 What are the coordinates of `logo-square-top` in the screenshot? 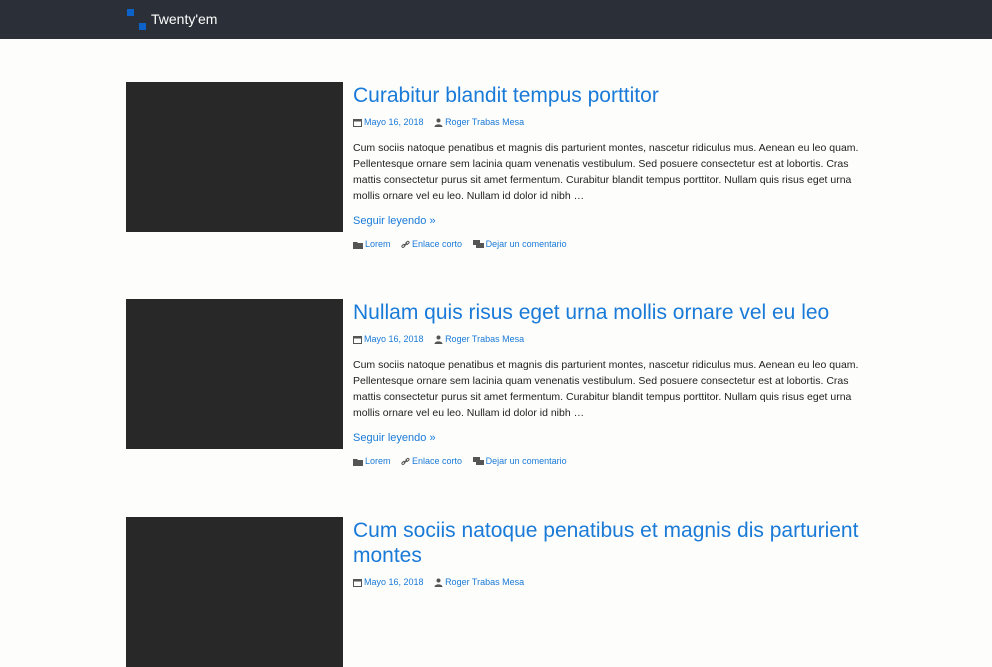 It's located at (130, 12).